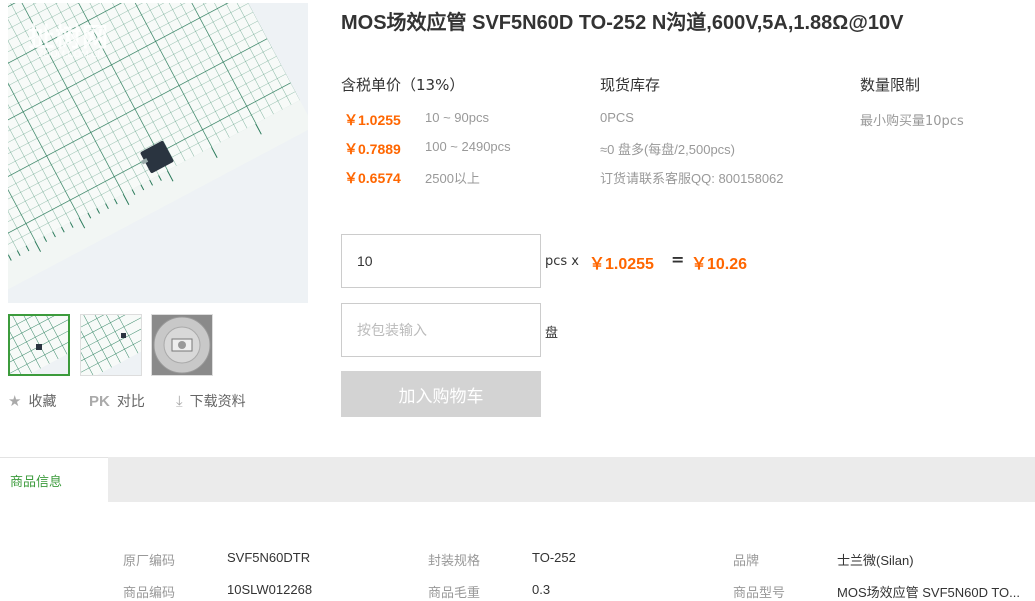  Describe the element at coordinates (372, 120) in the screenshot. I see `tier-price: ￥1.0255` at that location.